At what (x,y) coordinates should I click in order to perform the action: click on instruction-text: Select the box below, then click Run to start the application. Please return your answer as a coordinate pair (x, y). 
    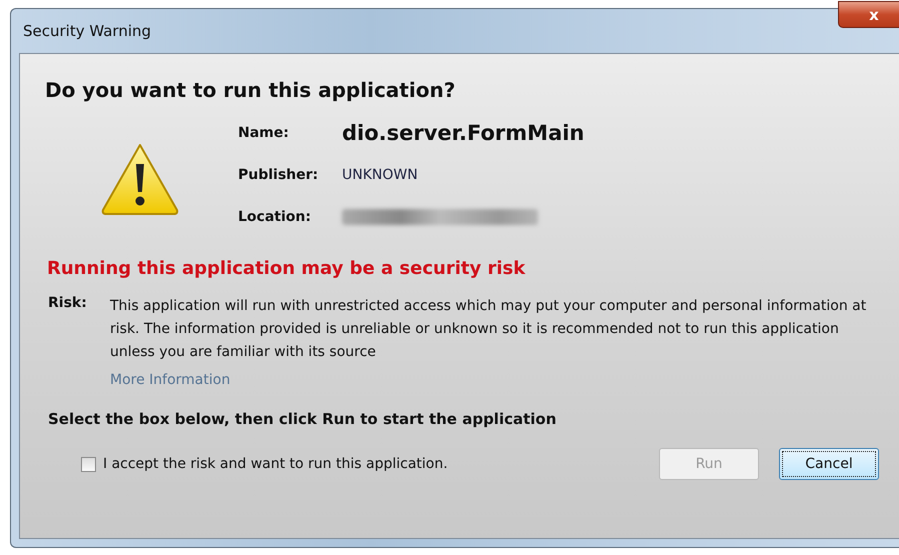
    Looking at the image, I should click on (303, 419).